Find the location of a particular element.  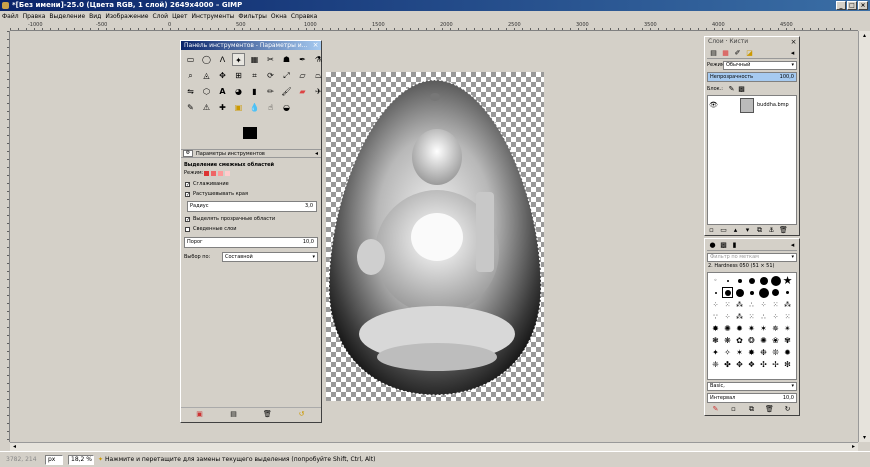

blur-icon: 💧 is located at coordinates (254, 107).